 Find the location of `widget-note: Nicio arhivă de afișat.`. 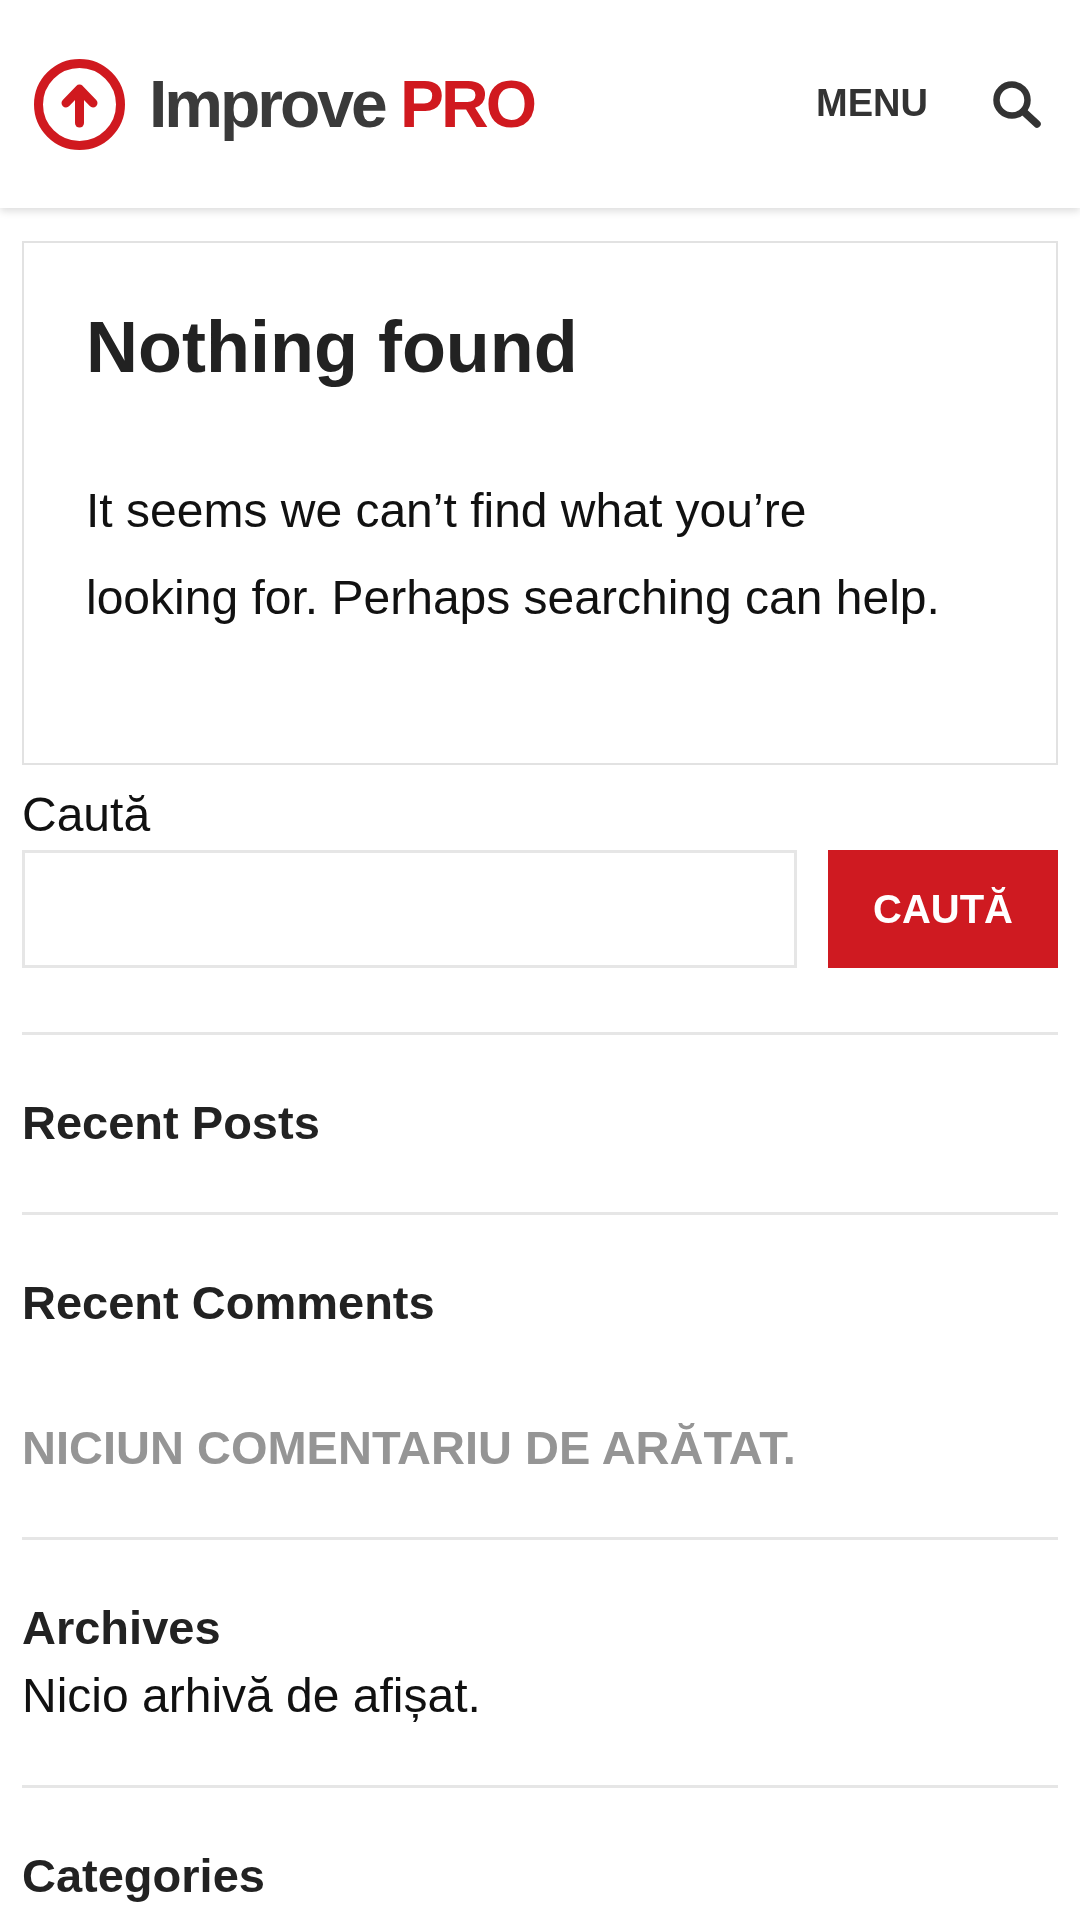

widget-note: Nicio arhivă de afișat. is located at coordinates (252, 1696).